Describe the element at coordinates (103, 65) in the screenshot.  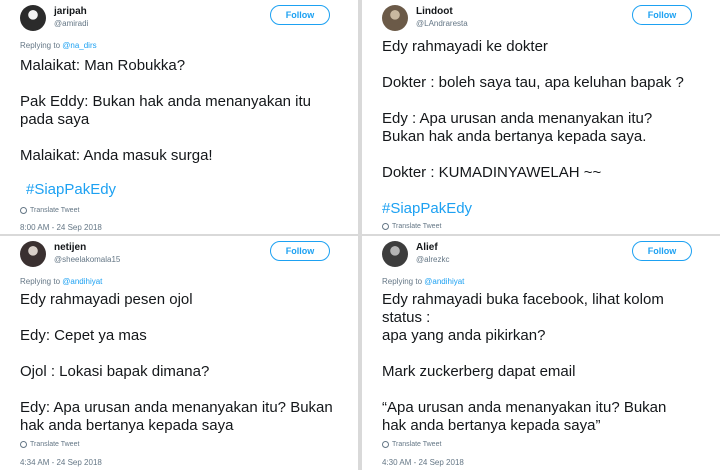
I see `tweet-paragraph: Malaikat: Man Robukka?` at that location.